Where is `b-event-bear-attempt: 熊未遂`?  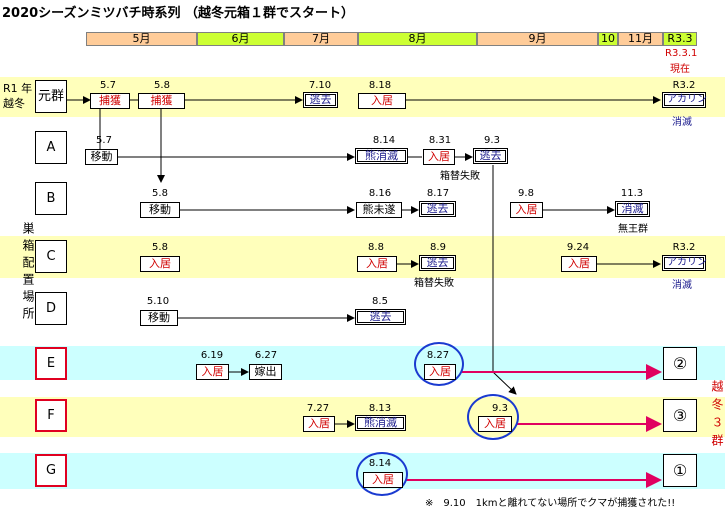
b-event-bear-attempt: 熊未遂 is located at coordinates (379, 210).